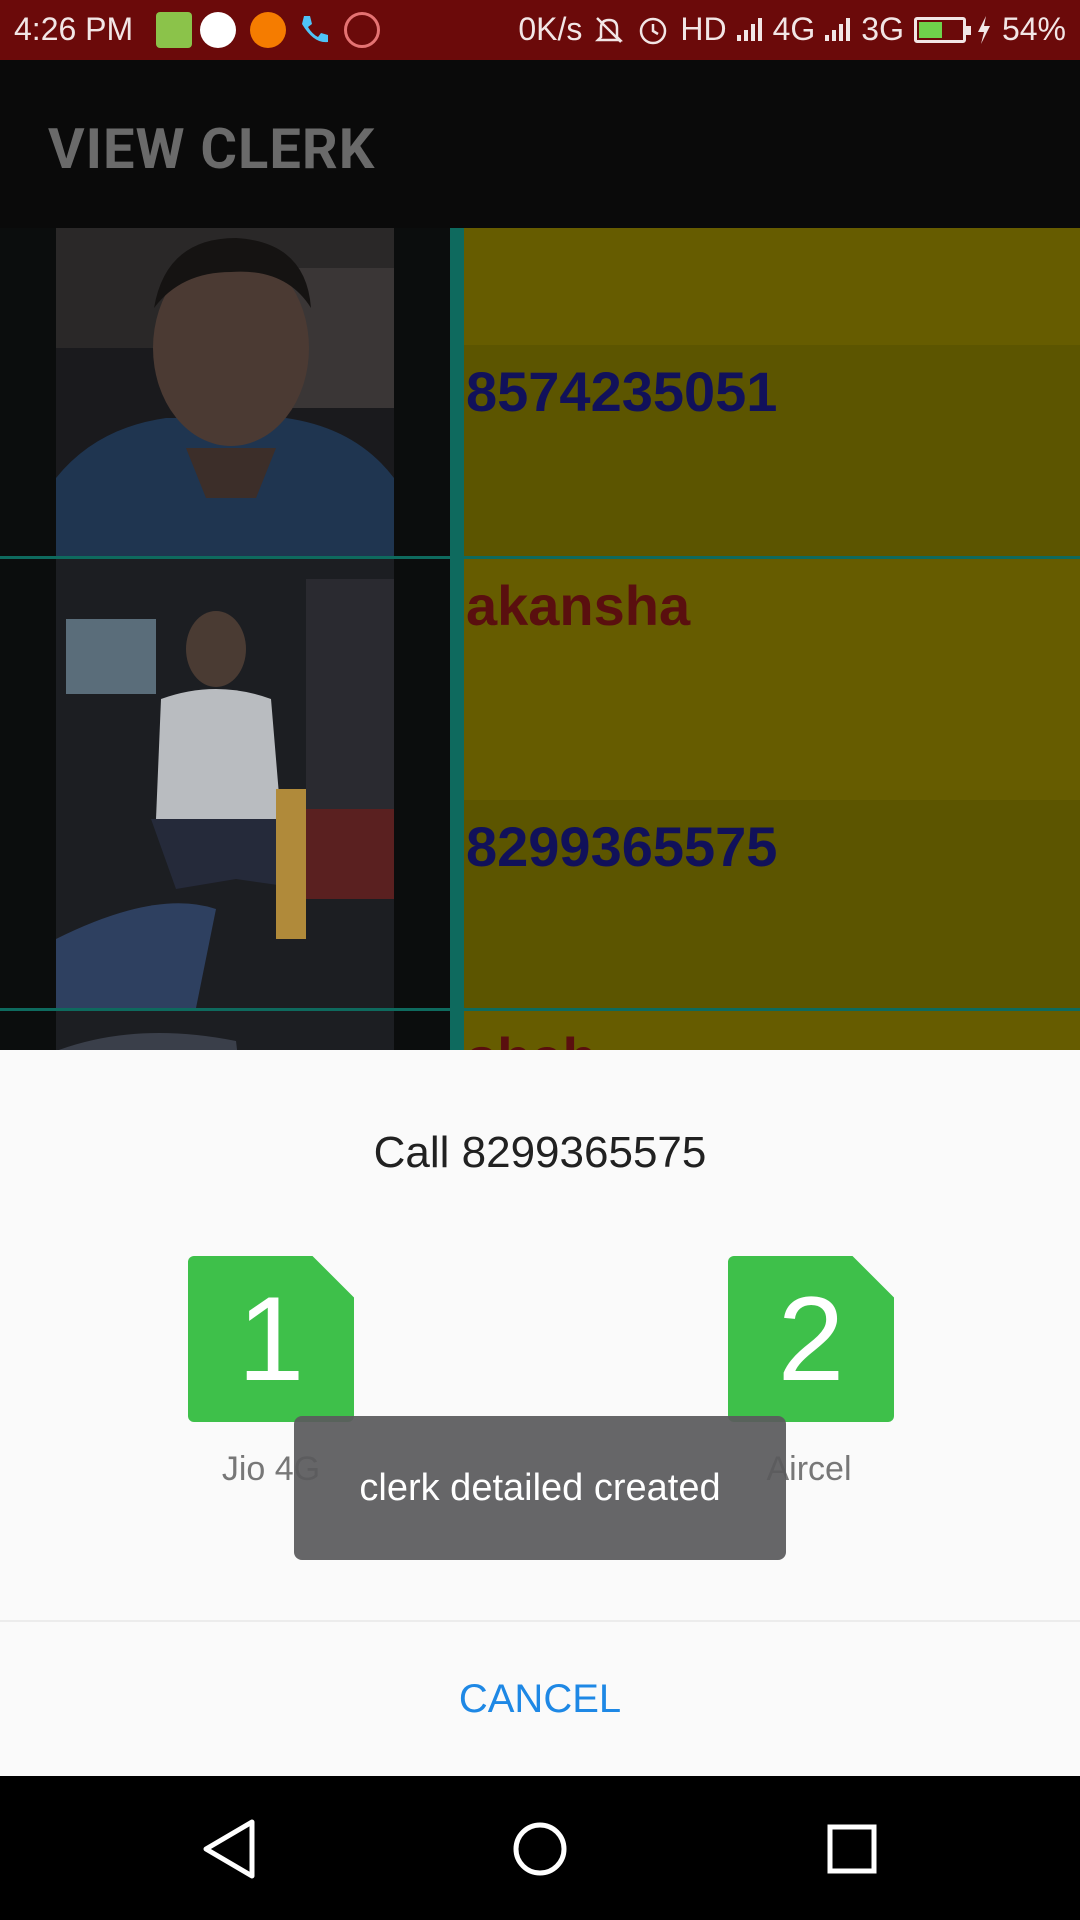 This screenshot has height=1920, width=1080. What do you see at coordinates (794, 29) in the screenshot?
I see `network-type-1: 4G` at bounding box center [794, 29].